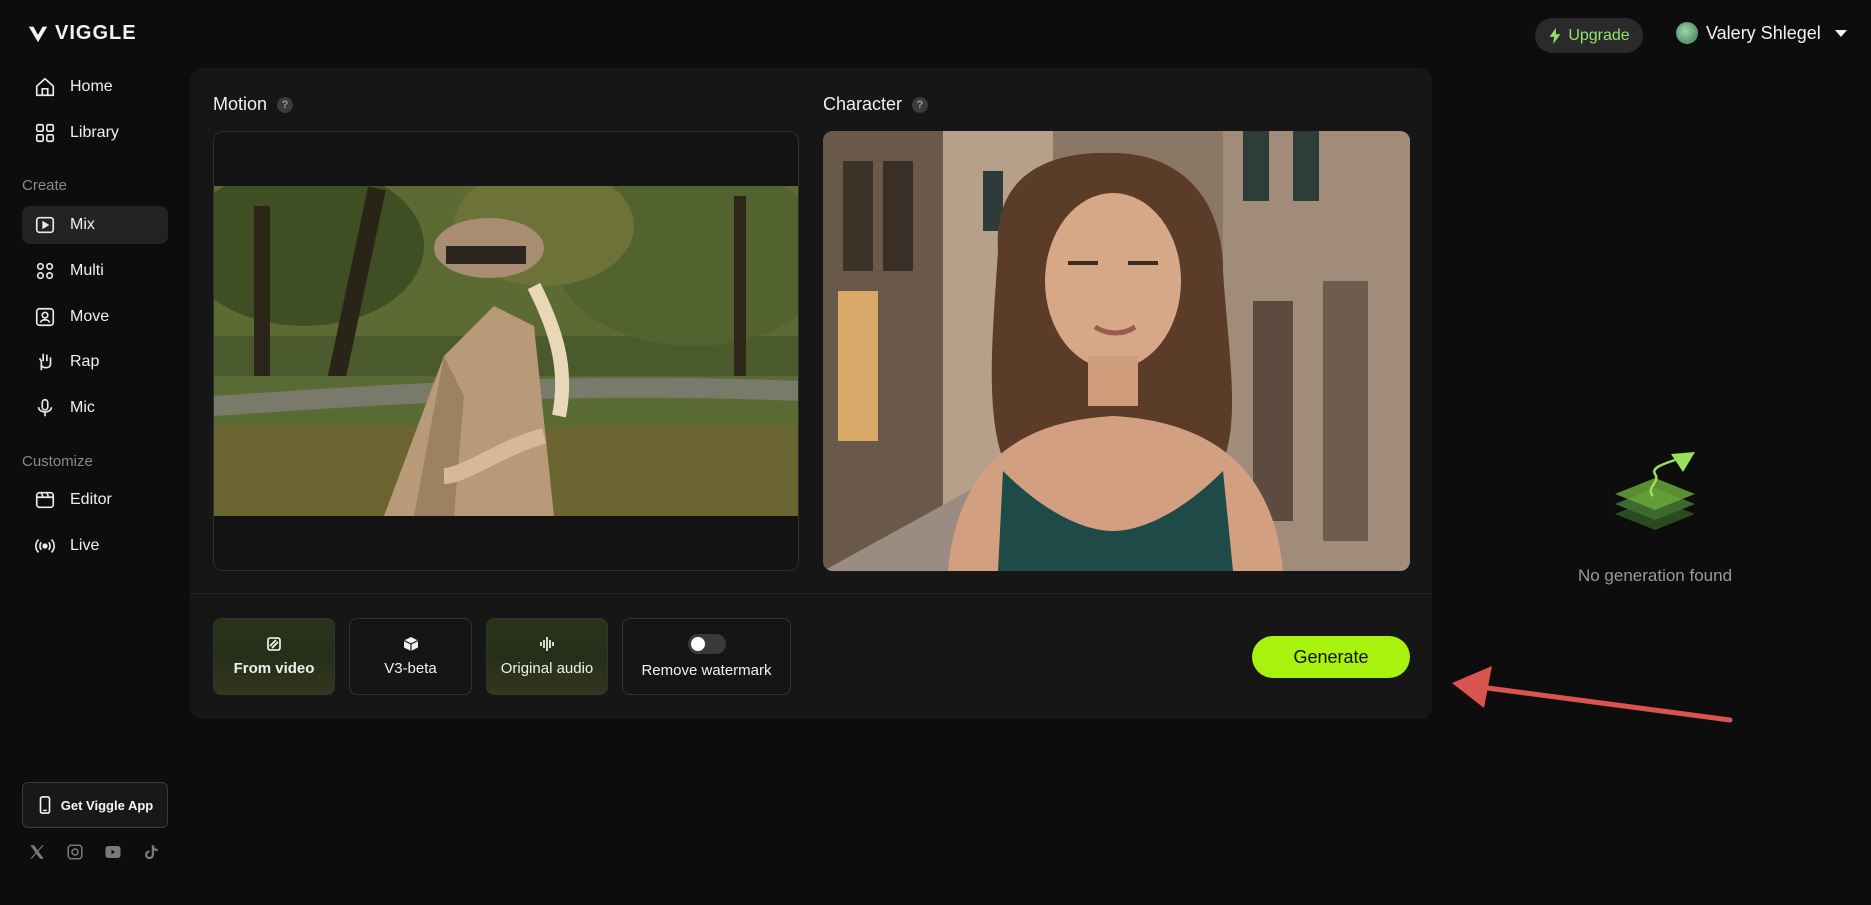 This screenshot has height=905, width=1871. I want to click on motion-video-image, so click(506, 351).